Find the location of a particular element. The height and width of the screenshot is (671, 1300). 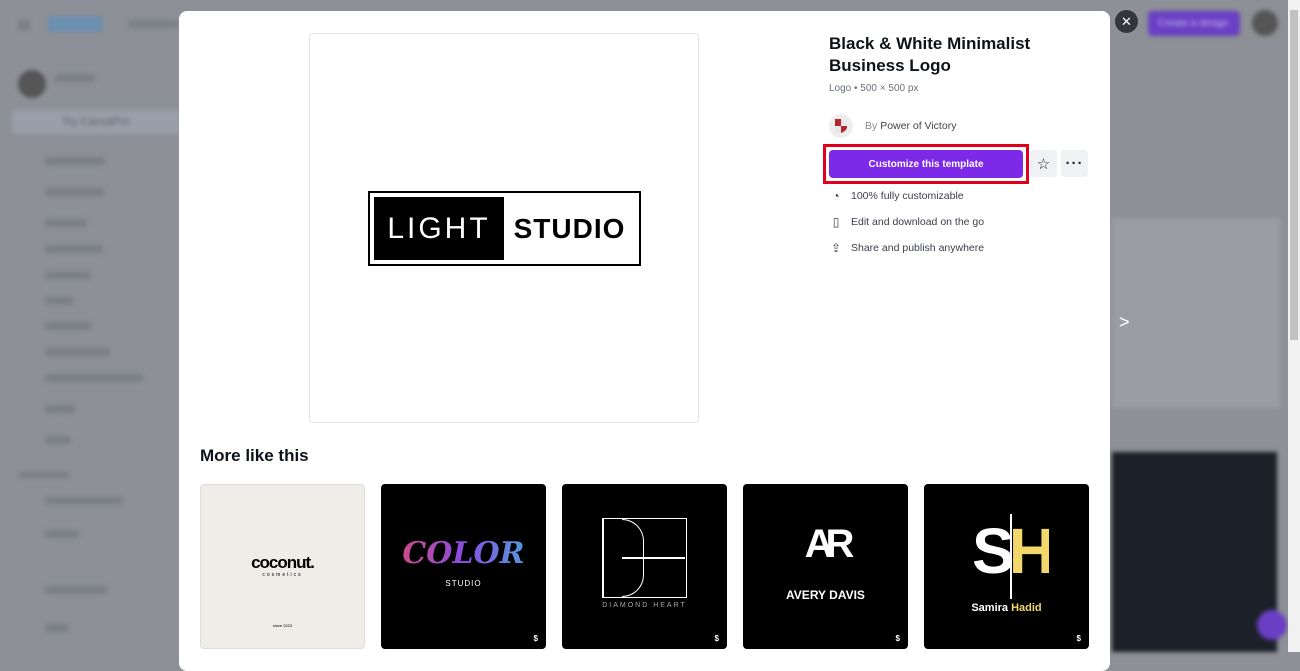

template-title: Black & White Minimalist Business Logo is located at coordinates (930, 54).